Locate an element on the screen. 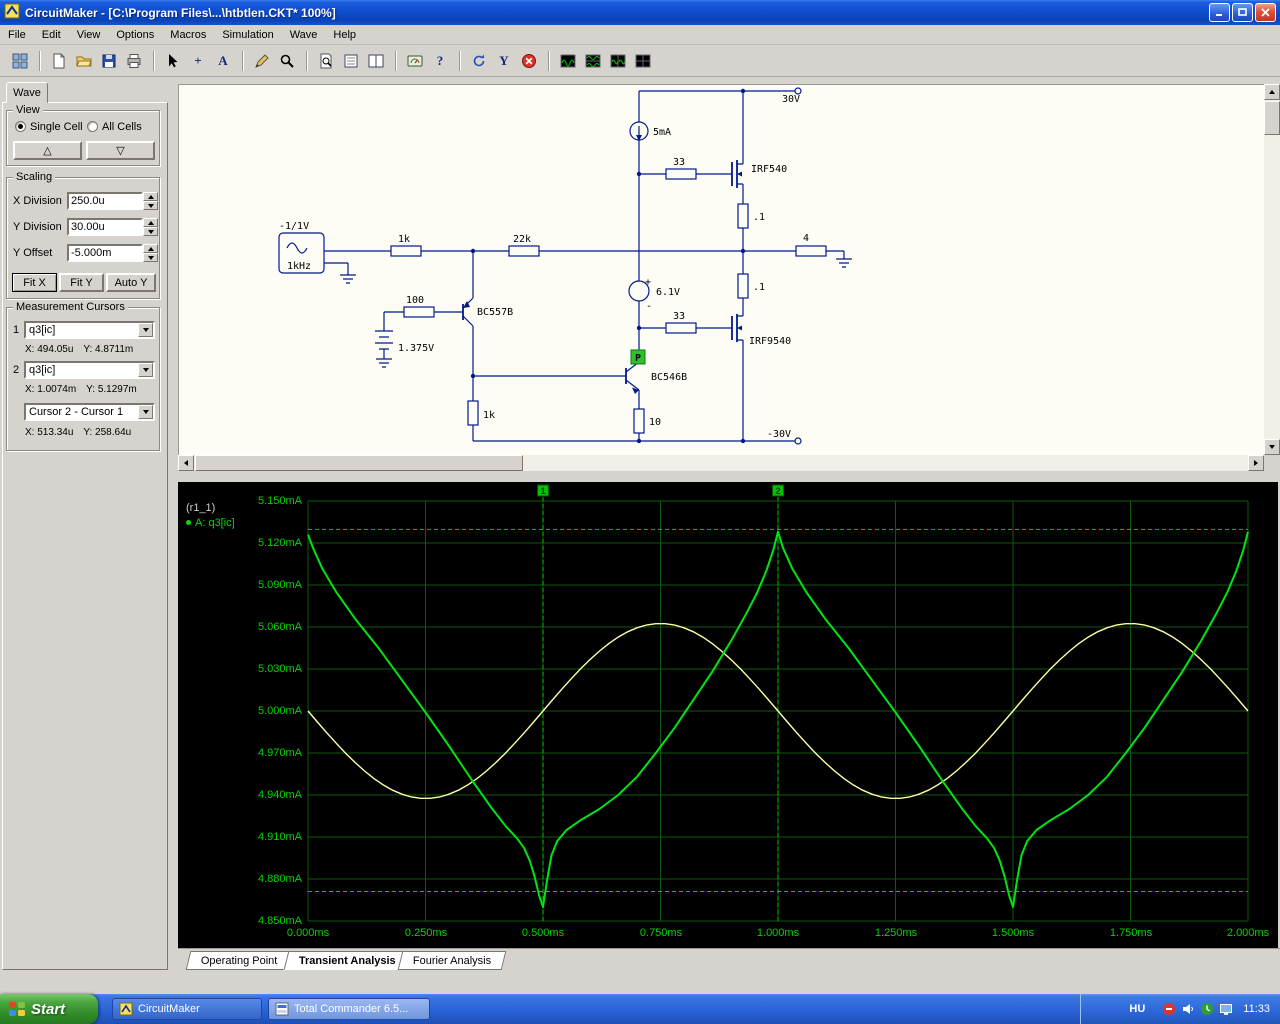 The image size is (1280, 1024). dual-plot-vertical-button is located at coordinates (618, 60).